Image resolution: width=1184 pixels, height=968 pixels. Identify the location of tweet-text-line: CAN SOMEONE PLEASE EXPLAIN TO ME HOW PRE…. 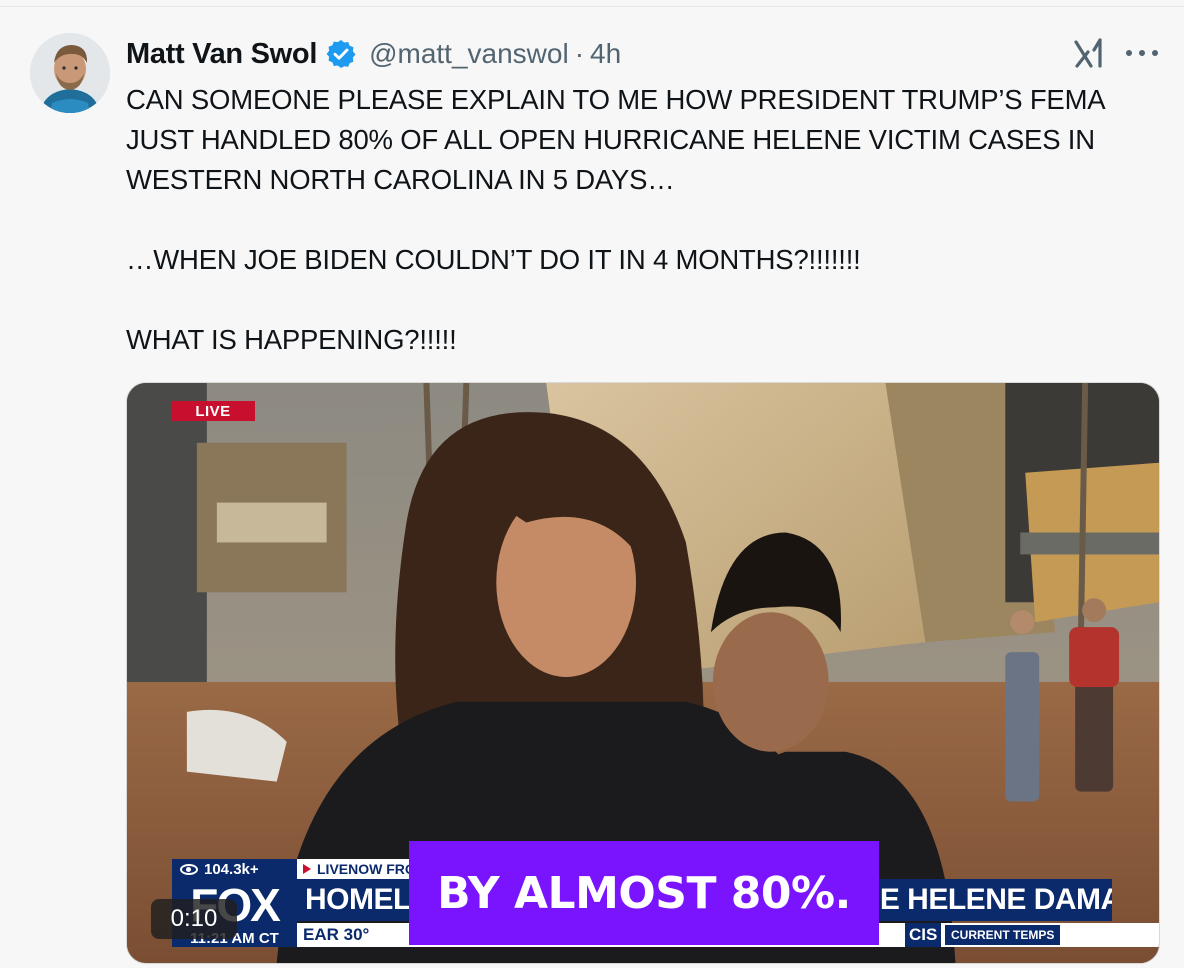
(616, 99).